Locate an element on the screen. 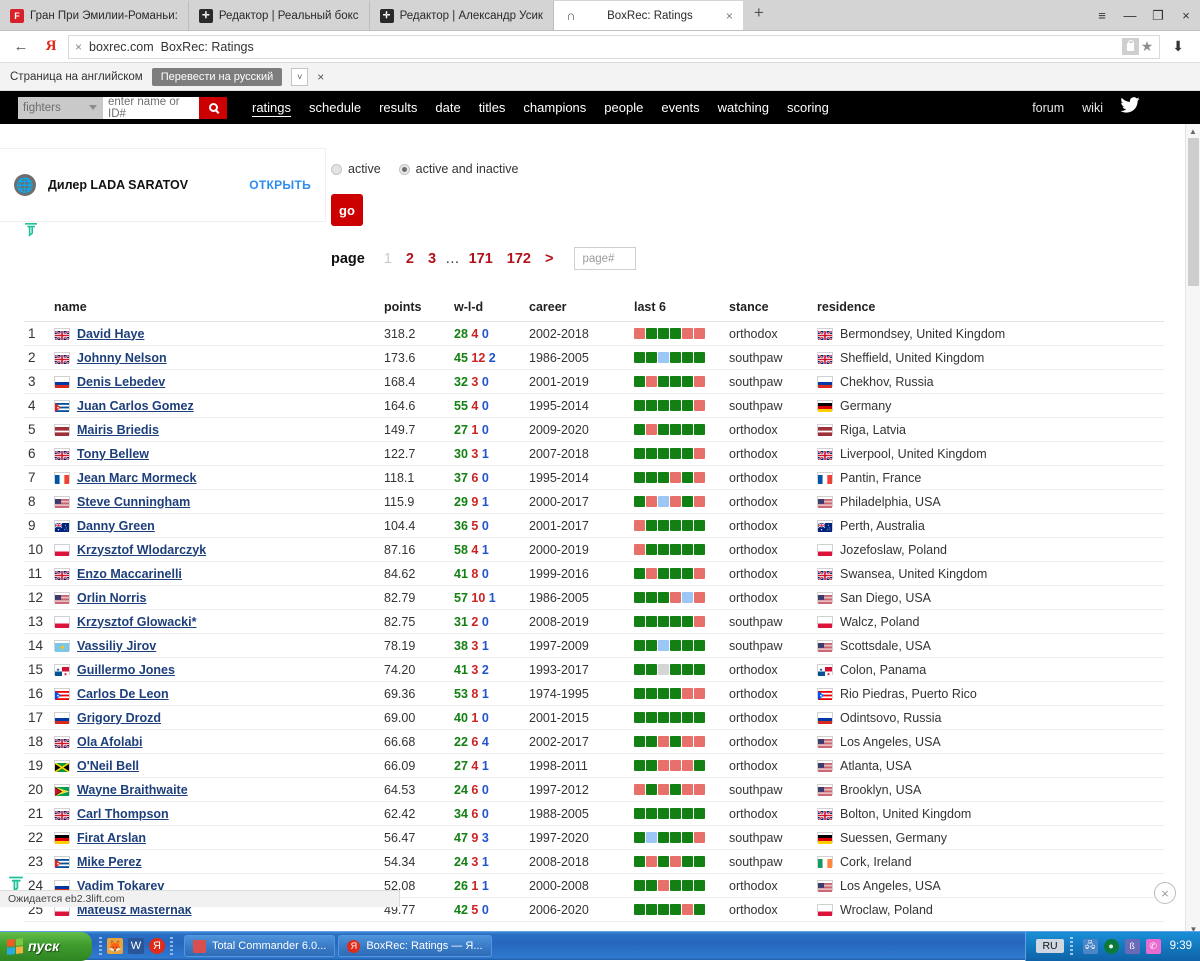  nav-link-date: date is located at coordinates (447, 107).